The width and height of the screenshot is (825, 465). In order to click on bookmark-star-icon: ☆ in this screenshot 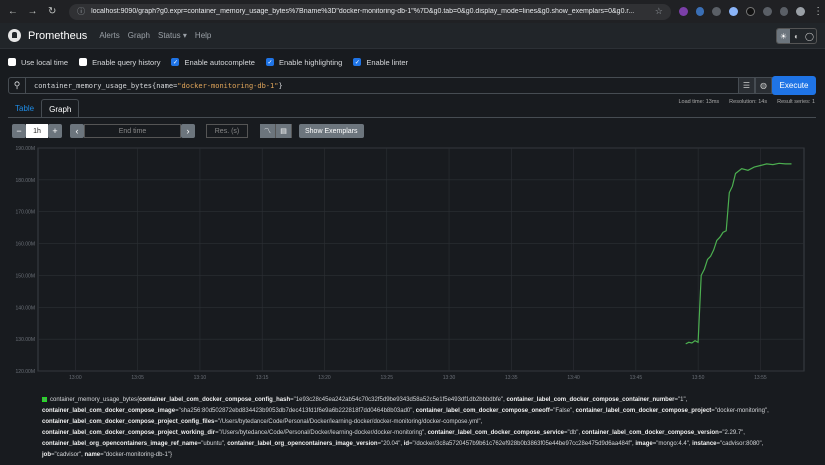, I will do `click(659, 11)`.